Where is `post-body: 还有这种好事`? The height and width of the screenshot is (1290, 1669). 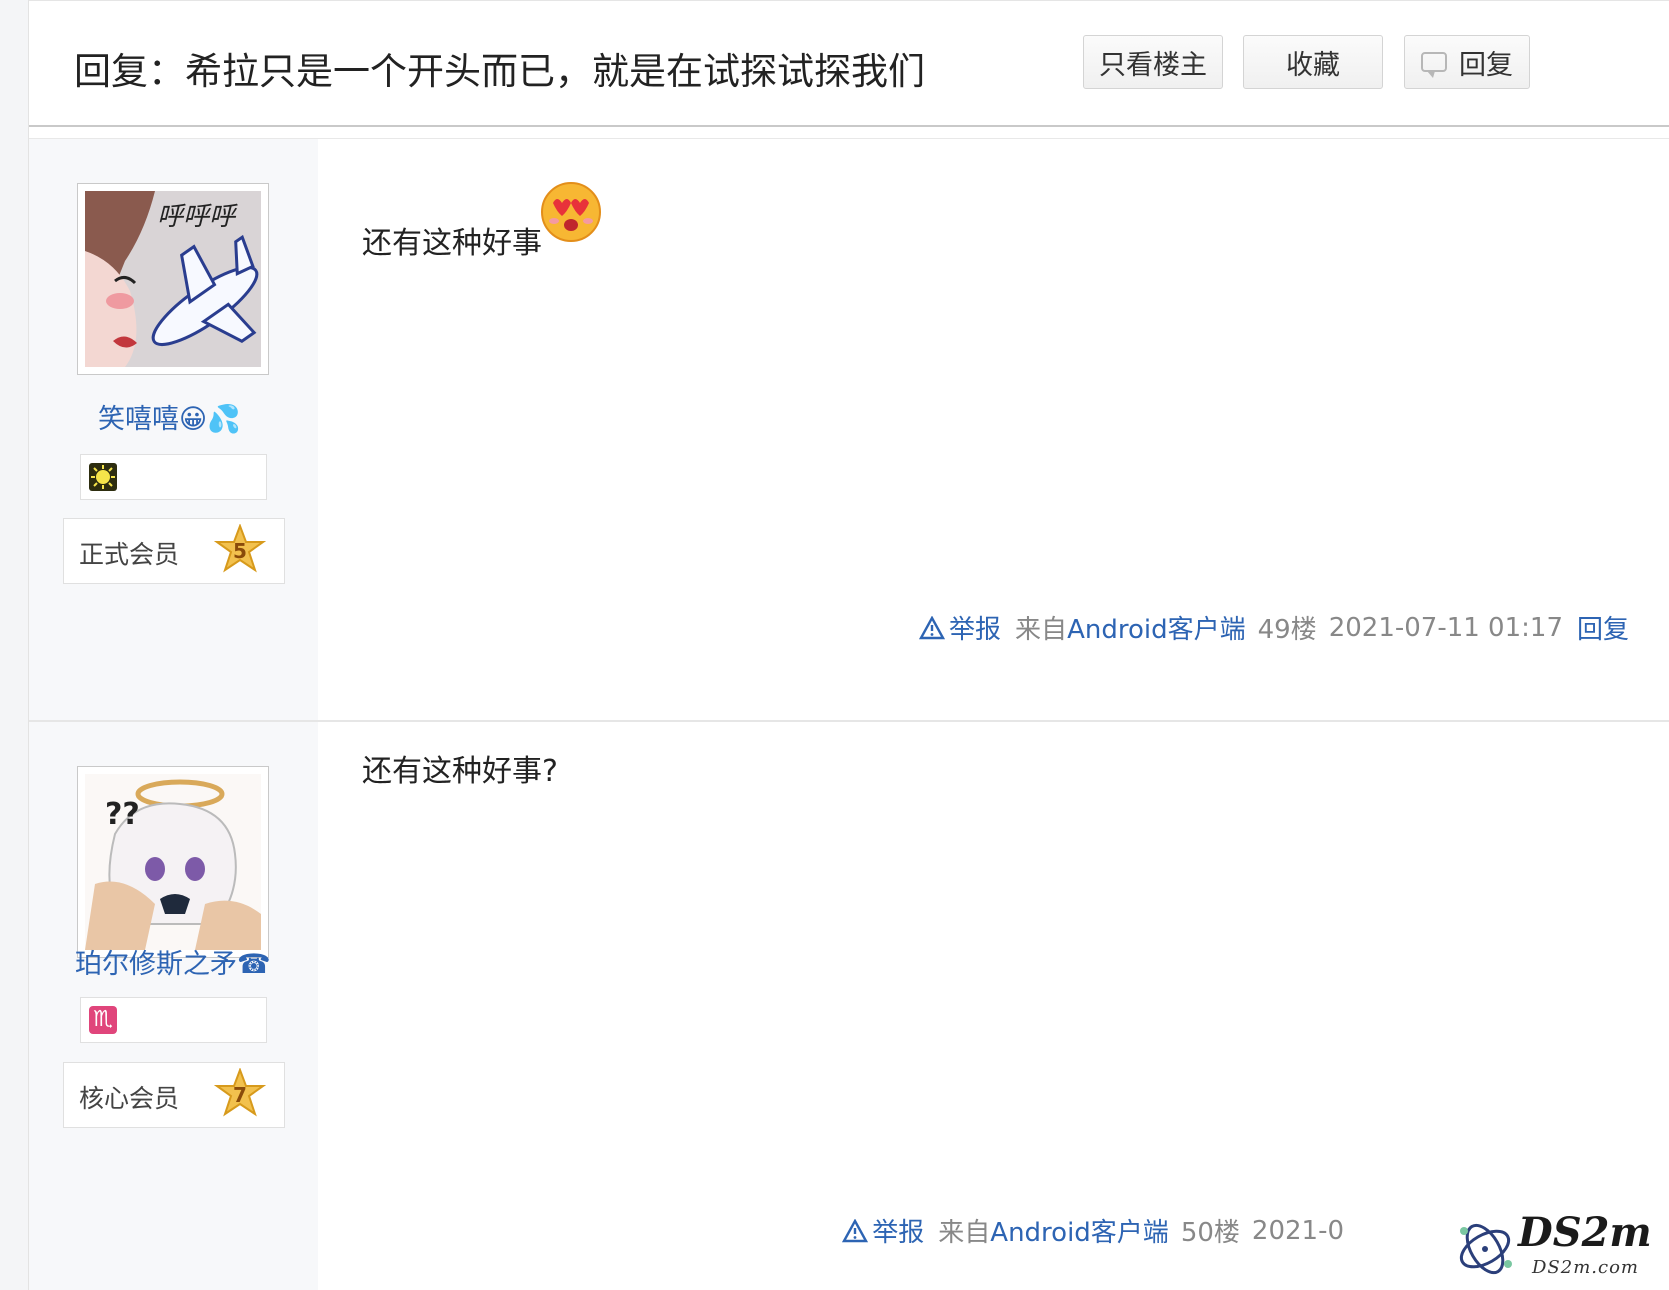
post-body: 还有这种好事 is located at coordinates (481, 222).